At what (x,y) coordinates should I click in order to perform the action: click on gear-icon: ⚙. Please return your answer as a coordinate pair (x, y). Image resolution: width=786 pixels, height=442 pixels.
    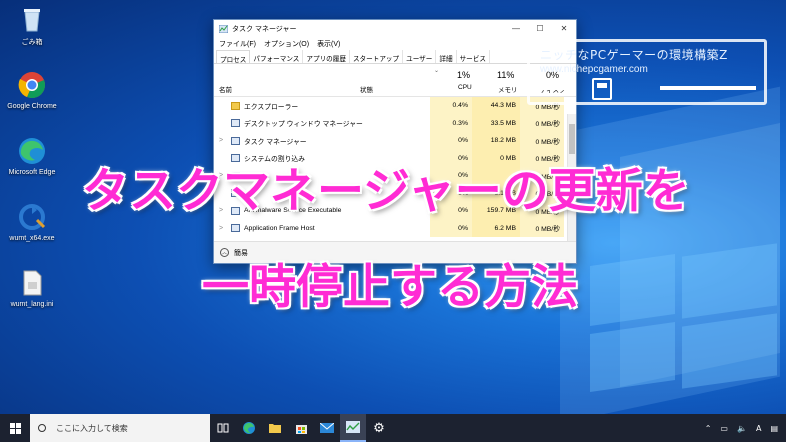
    Looking at the image, I should click on (379, 428).